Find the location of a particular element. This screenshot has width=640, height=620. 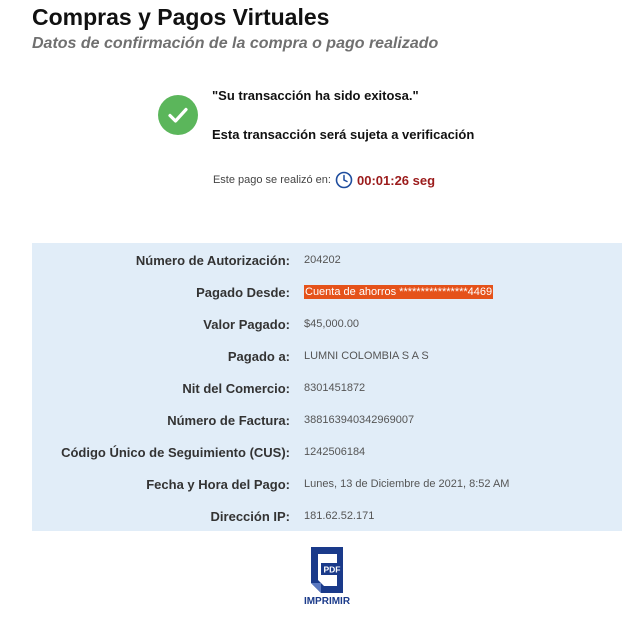

detail-label: Número de Factura: is located at coordinates (228, 420).